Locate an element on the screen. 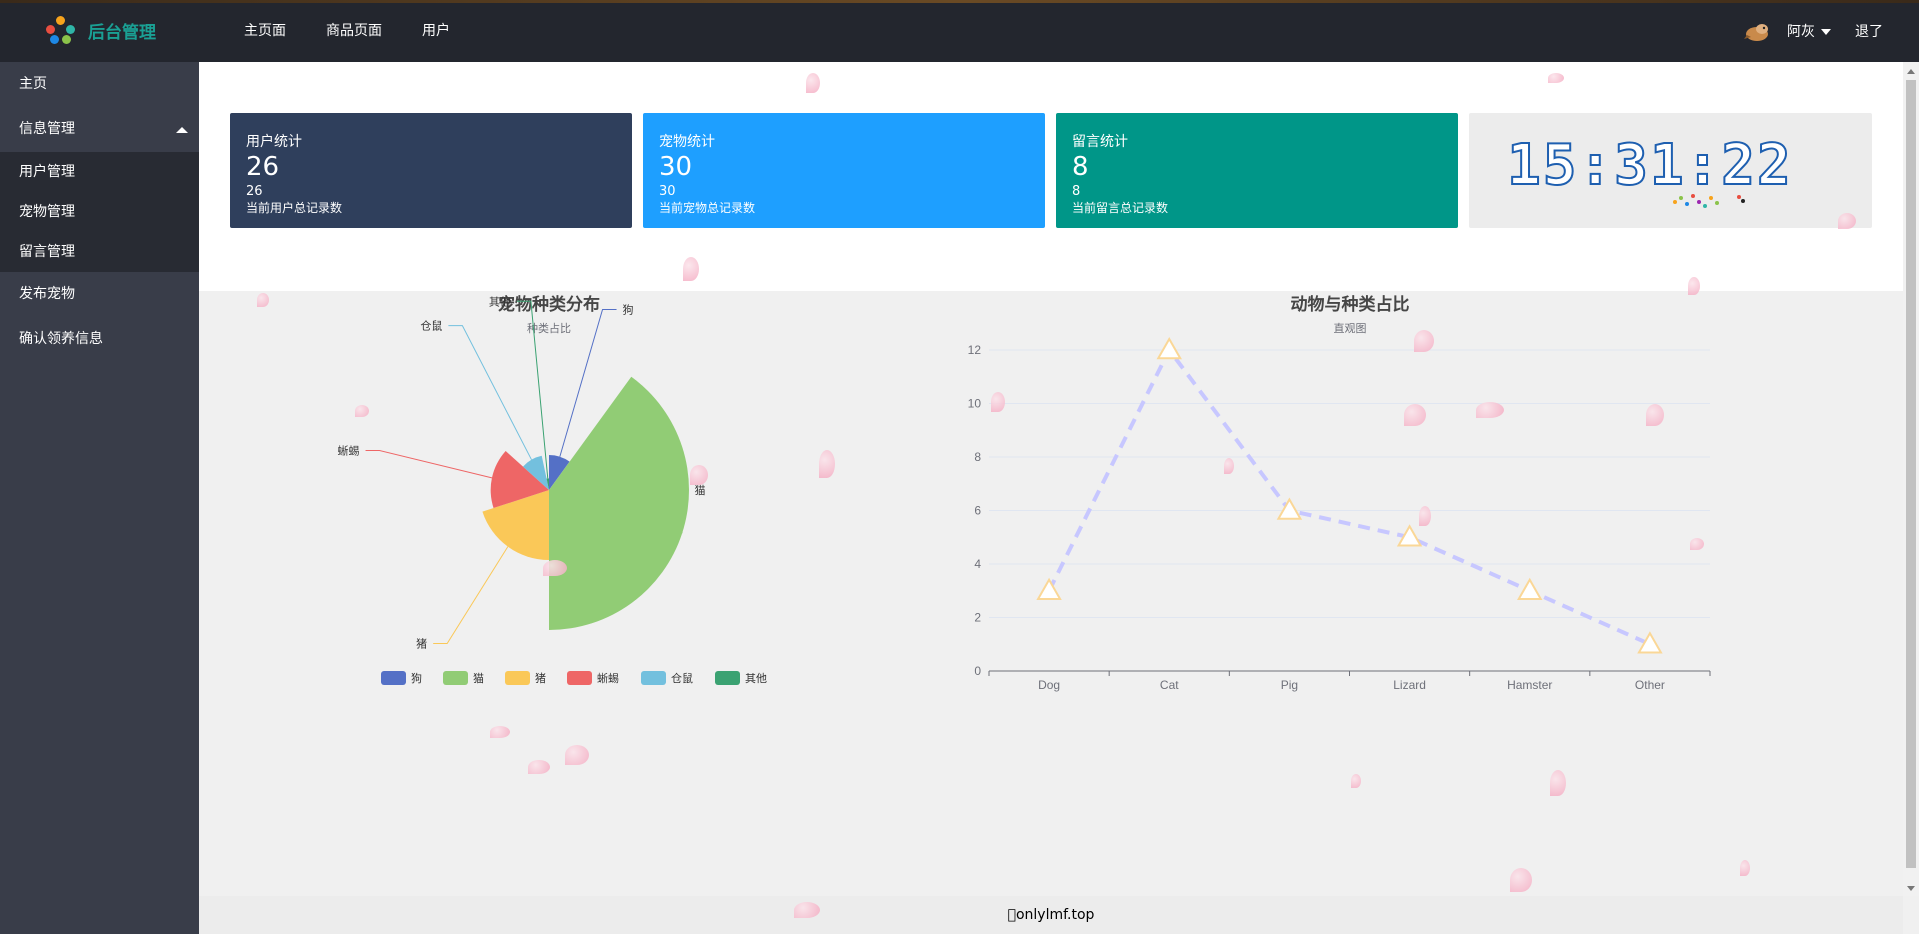 This screenshot has height=934, width=1919. x-tick-label: Pig is located at coordinates (1289, 685).